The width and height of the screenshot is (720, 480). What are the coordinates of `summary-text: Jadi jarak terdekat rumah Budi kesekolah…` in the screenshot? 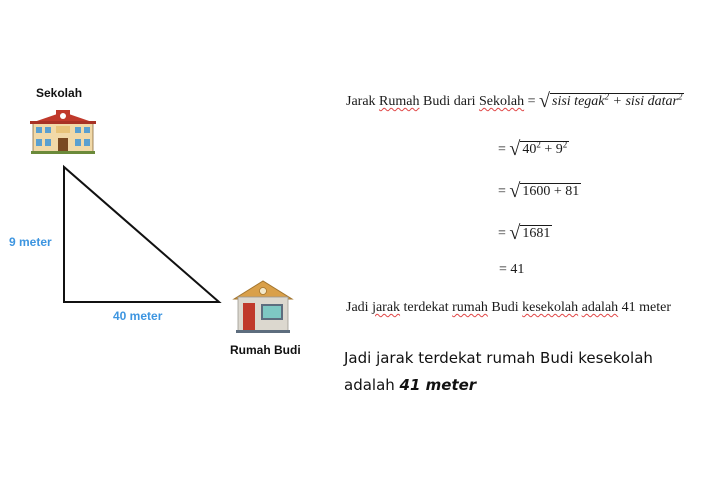 It's located at (514, 372).